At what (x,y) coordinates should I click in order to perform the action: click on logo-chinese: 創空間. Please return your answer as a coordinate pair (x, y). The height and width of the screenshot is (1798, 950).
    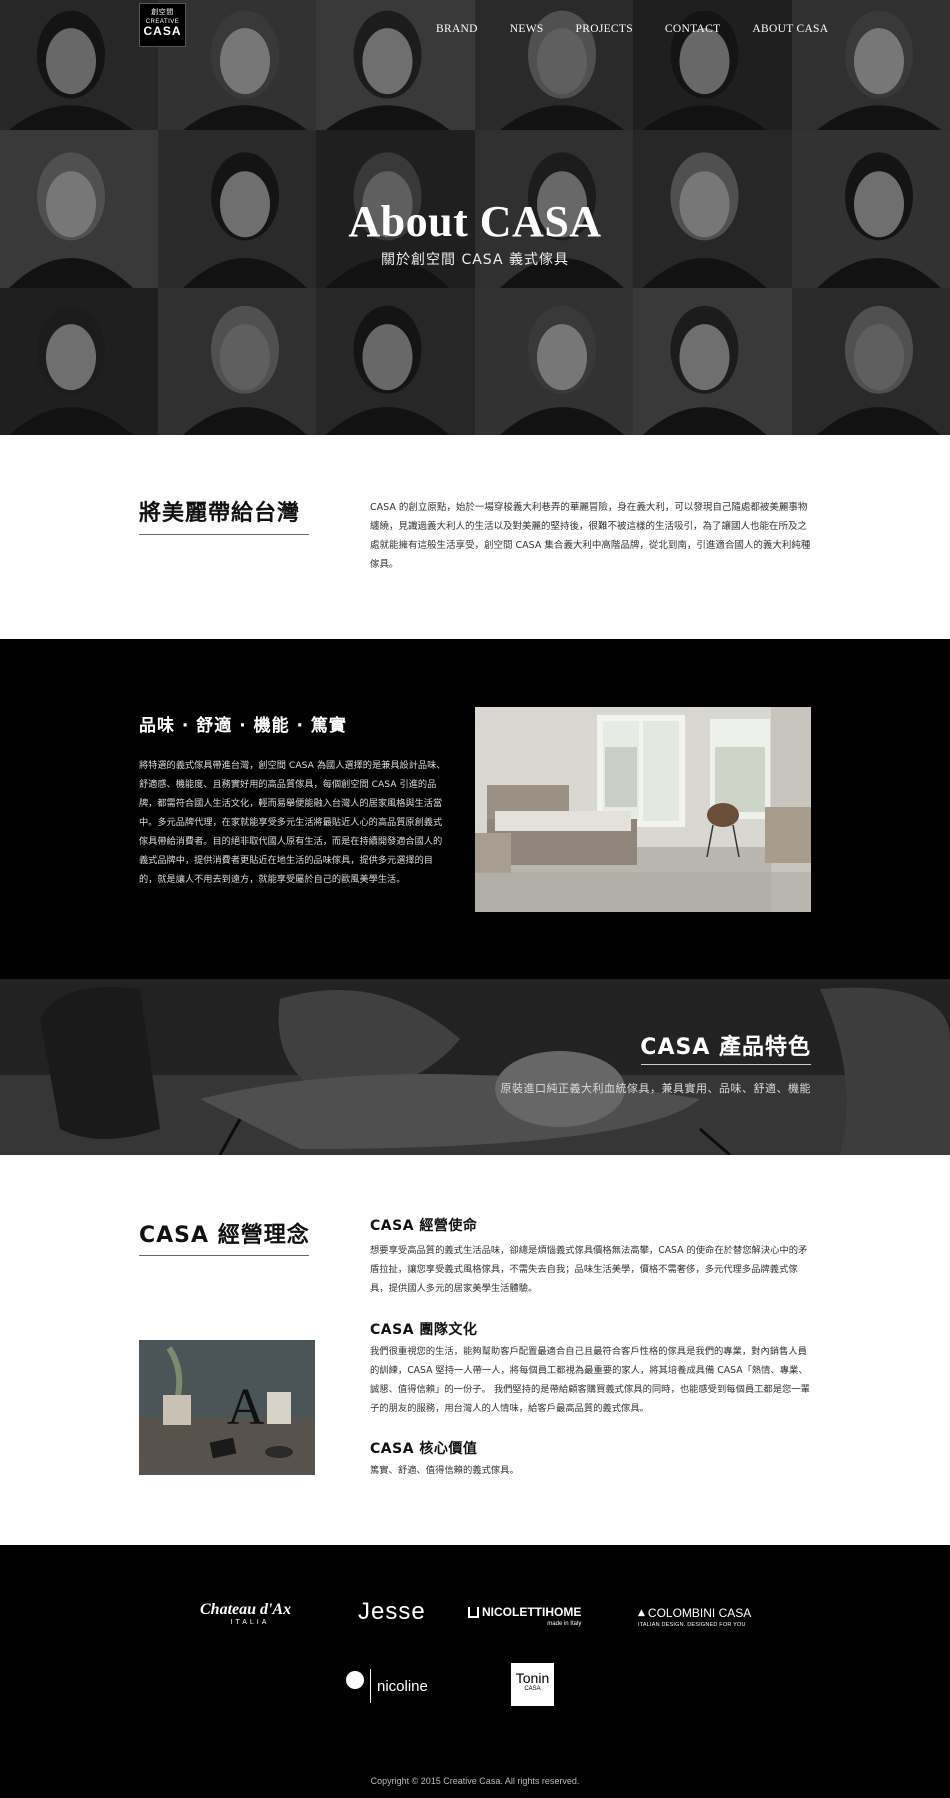
    Looking at the image, I should click on (162, 12).